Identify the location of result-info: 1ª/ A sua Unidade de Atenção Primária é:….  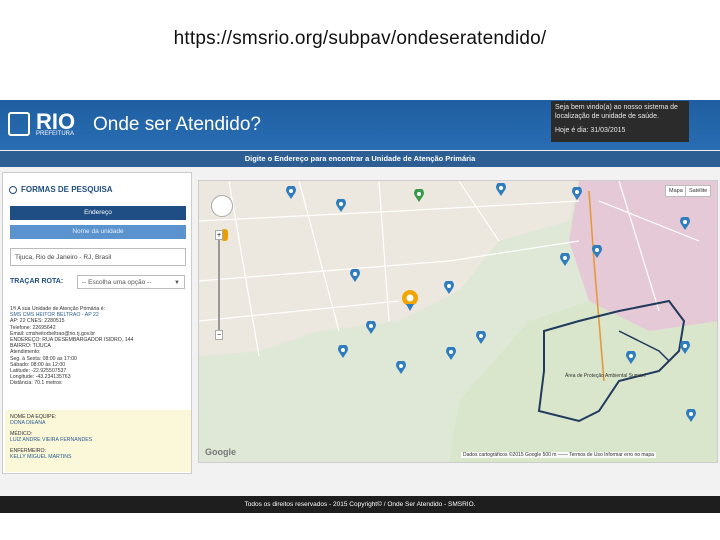
(98, 346).